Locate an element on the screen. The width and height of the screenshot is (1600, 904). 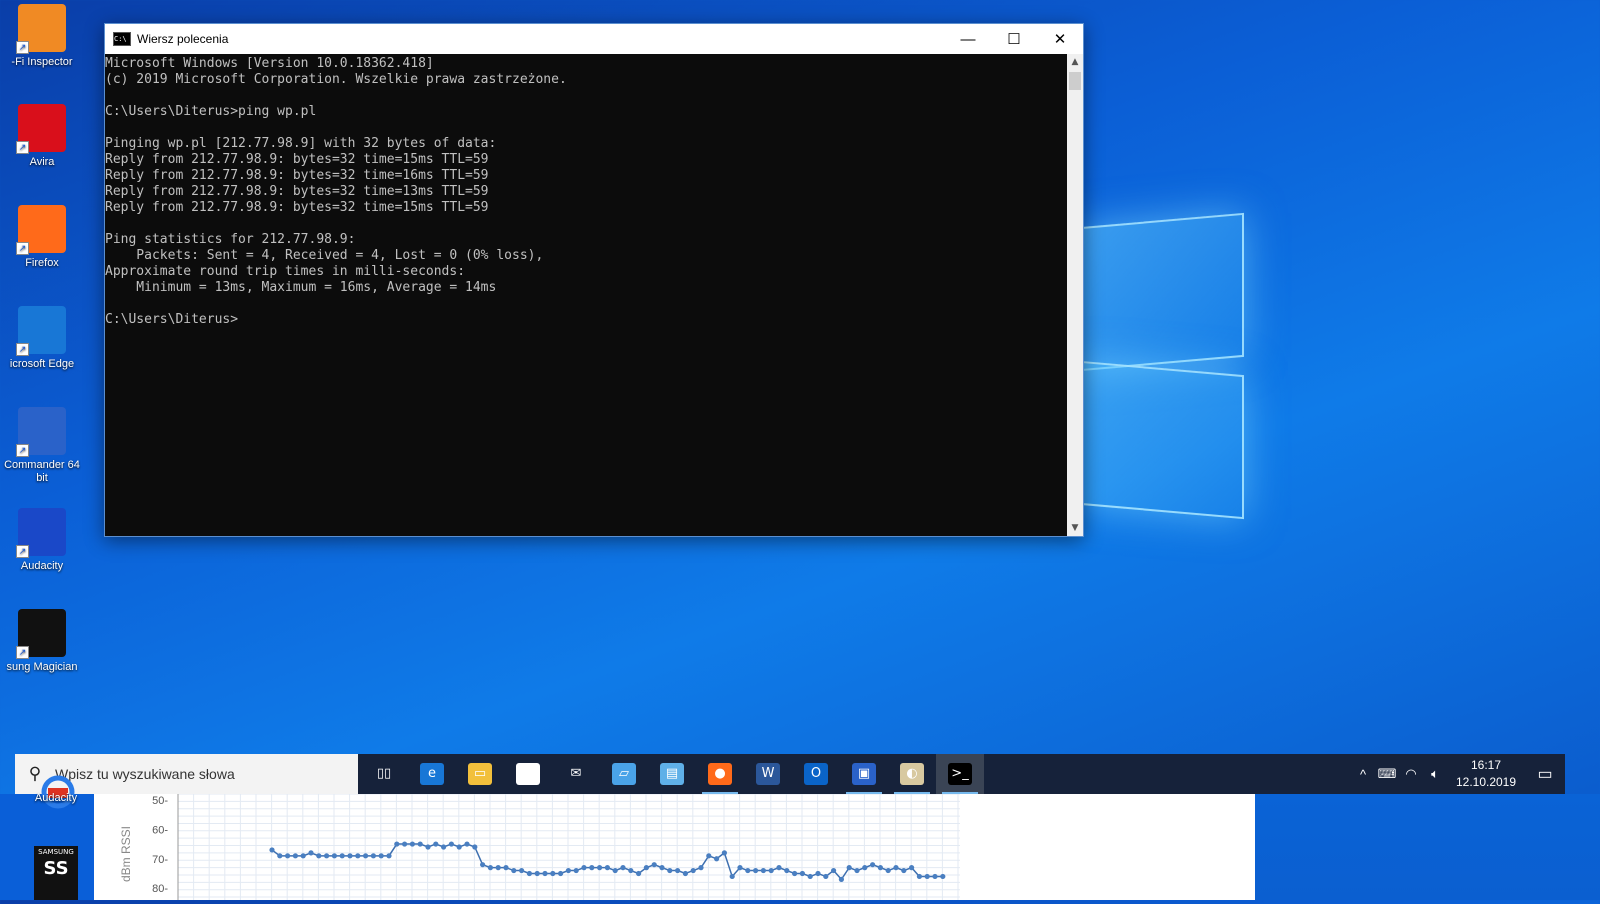
vertical-scrollbar: ▲ ▼ is located at coordinates (1075, 295).